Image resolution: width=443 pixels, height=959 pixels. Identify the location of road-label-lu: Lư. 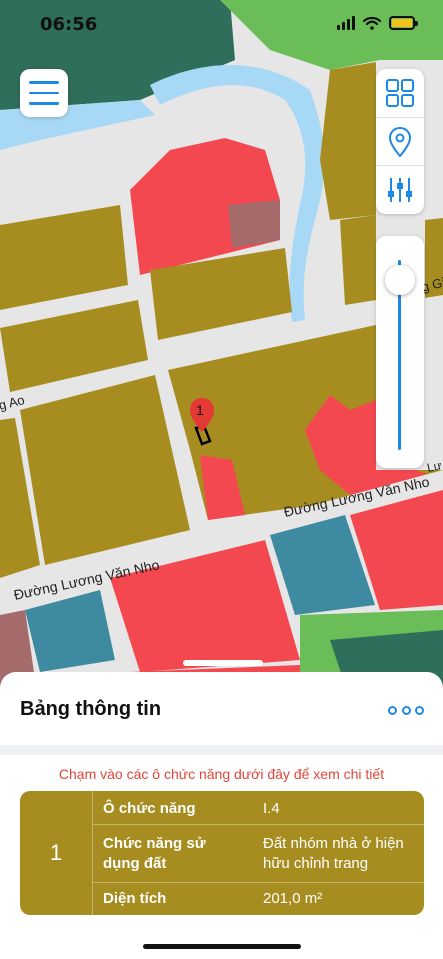
(434, 466).